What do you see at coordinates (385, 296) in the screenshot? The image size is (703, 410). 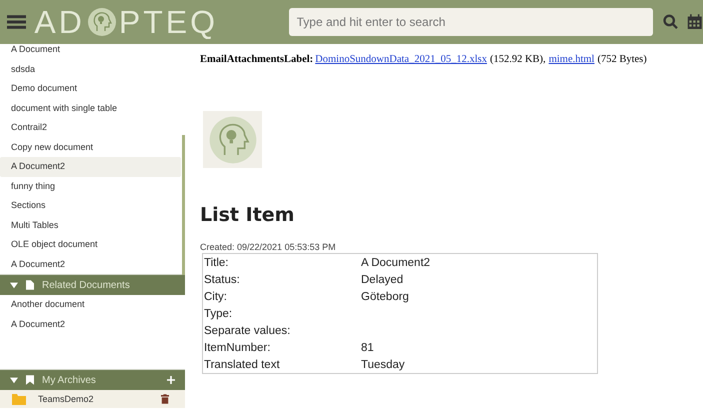 I see `field-value: Göteborg` at bounding box center [385, 296].